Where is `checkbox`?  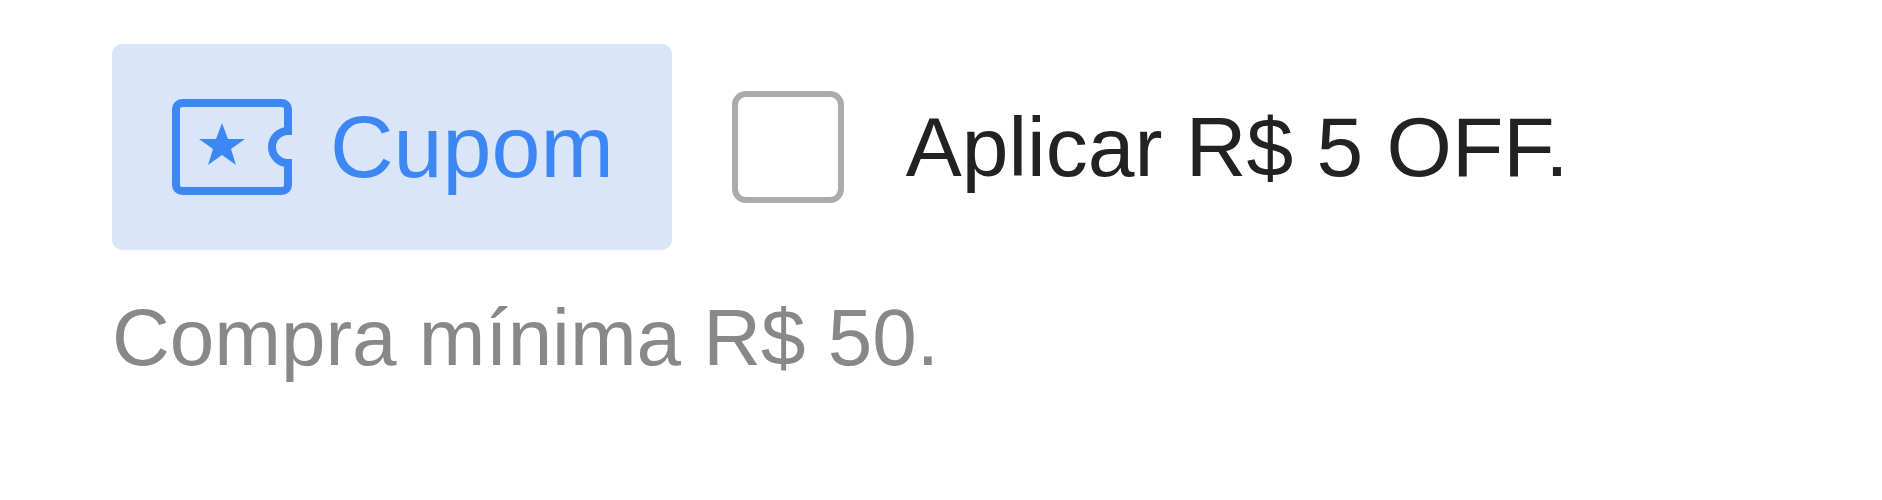 checkbox is located at coordinates (787, 147).